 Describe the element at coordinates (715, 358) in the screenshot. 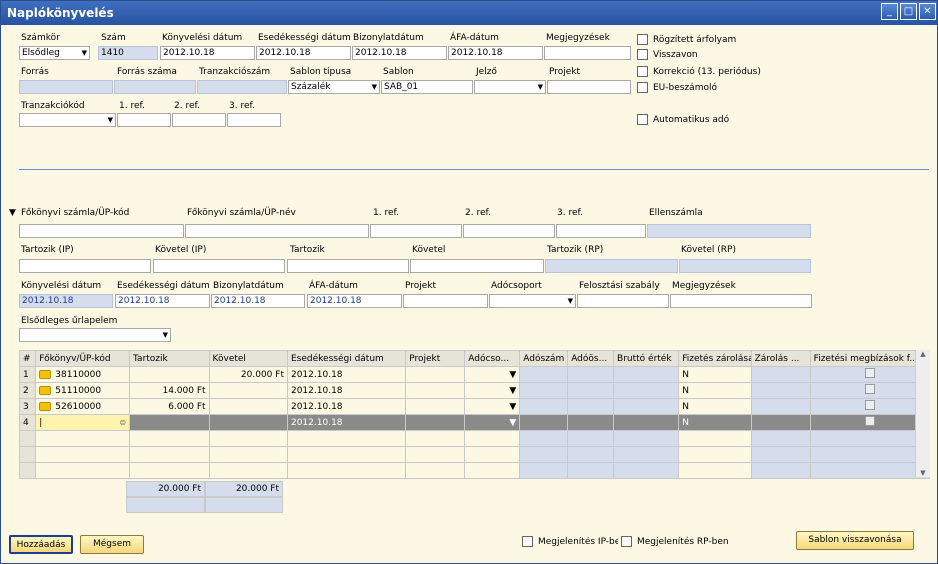

I see `col-header: Fizetés zárolása` at that location.